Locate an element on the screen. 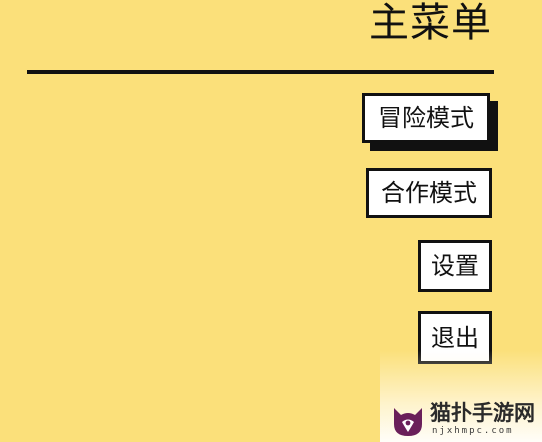 The width and height of the screenshot is (542, 442). site-watermark: 猫扑手游网 njxhmpc.com is located at coordinates (465, 420).